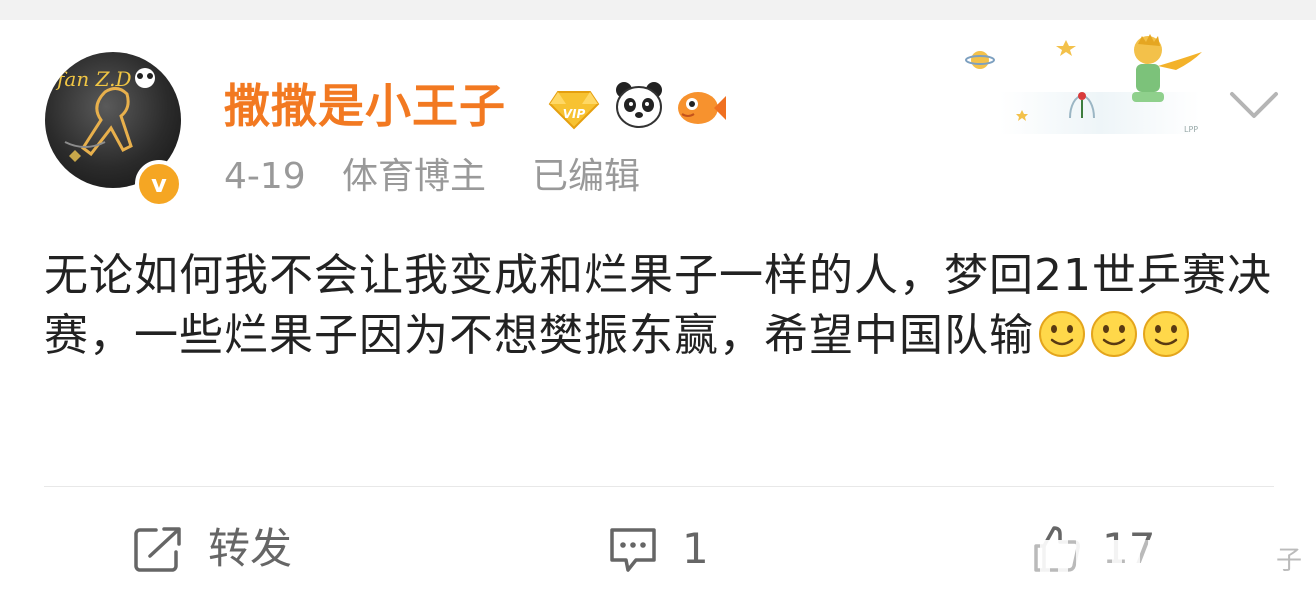 The image size is (1316, 593). I want to click on edited-label: 已编辑, so click(586, 177).